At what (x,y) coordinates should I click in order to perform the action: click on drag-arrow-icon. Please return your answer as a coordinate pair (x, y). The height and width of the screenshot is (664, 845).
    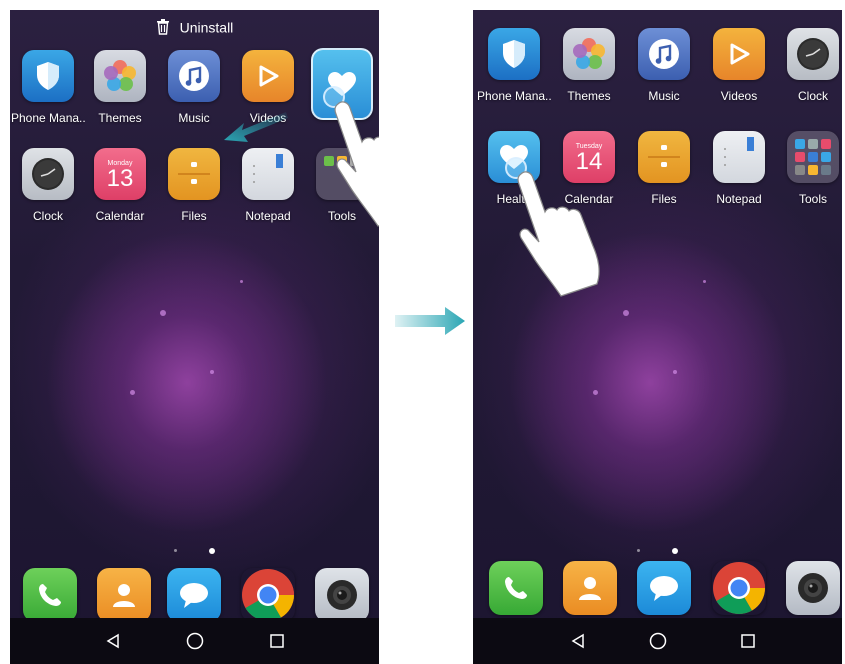
    Looking at the image, I should click on (256, 127).